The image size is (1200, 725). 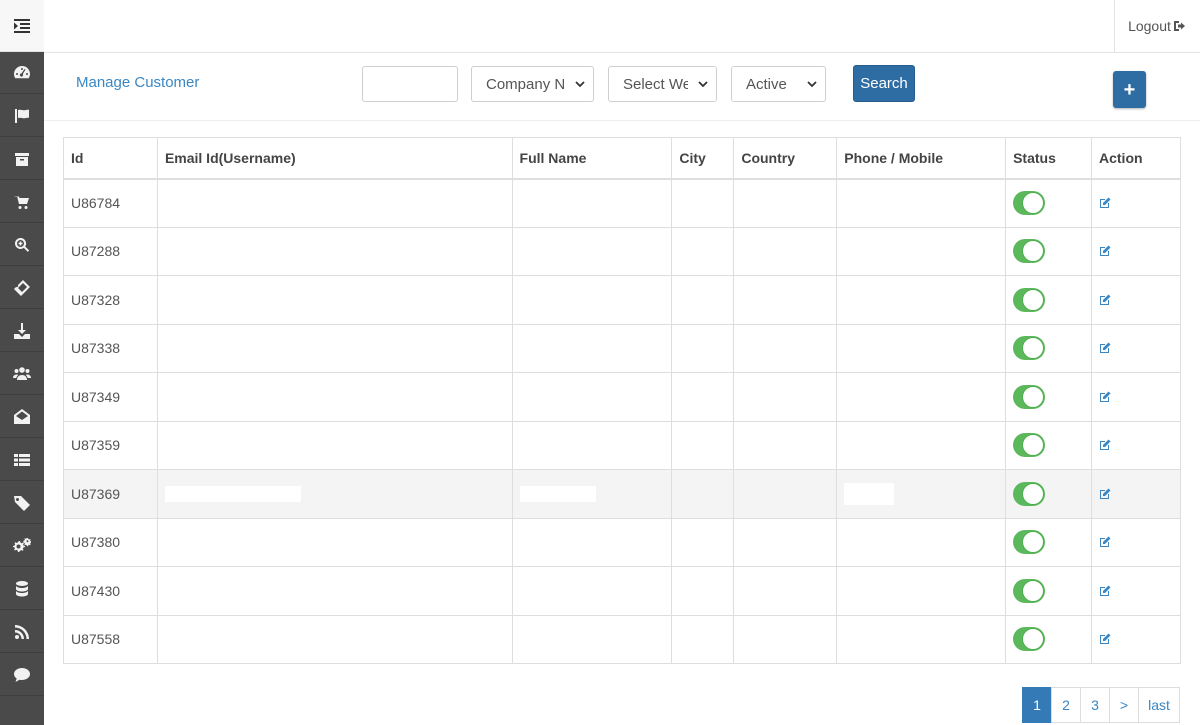 I want to click on sidebar-item-search, so click(x=22, y=245).